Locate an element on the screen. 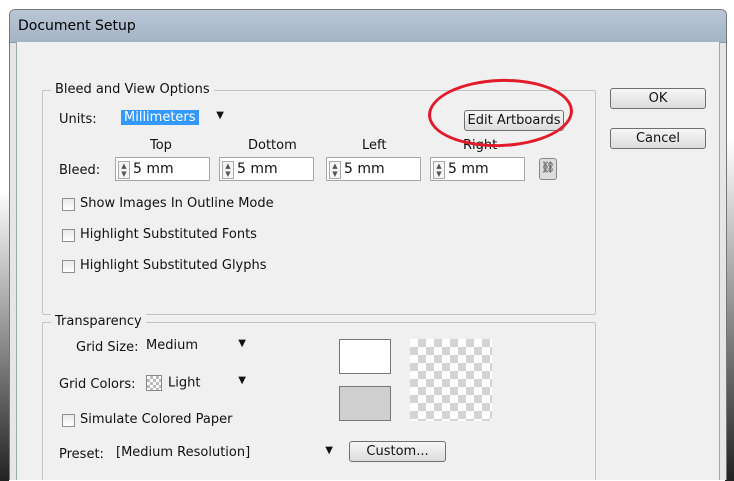 This screenshot has width=734, height=481. transparency-grid-preview is located at coordinates (451, 380).